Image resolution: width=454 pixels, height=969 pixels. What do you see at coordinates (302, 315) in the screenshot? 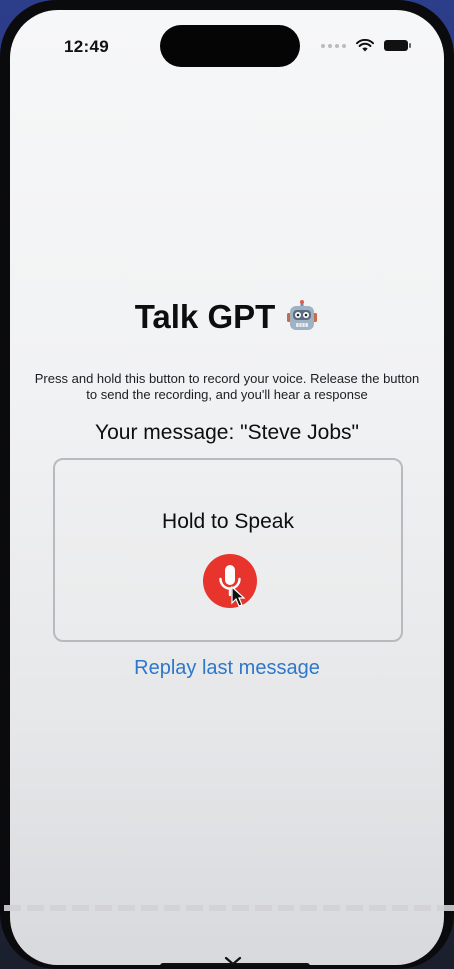
I see `robot-icon` at bounding box center [302, 315].